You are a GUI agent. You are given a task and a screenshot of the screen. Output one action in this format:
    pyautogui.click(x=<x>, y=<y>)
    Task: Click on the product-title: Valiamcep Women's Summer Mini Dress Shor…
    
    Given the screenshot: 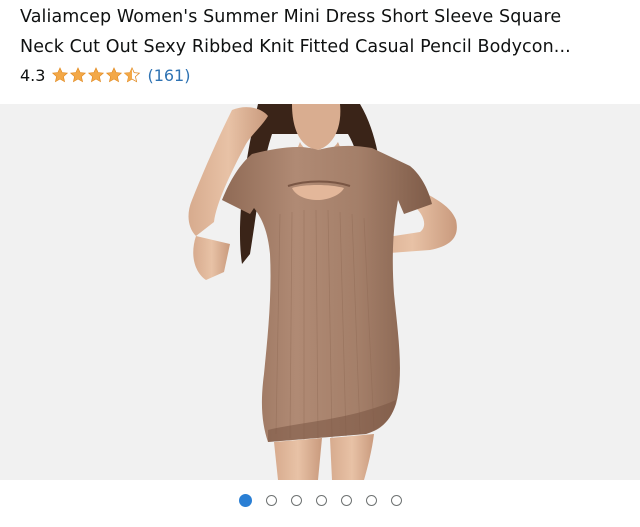 What is the action you would take?
    pyautogui.click(x=320, y=32)
    